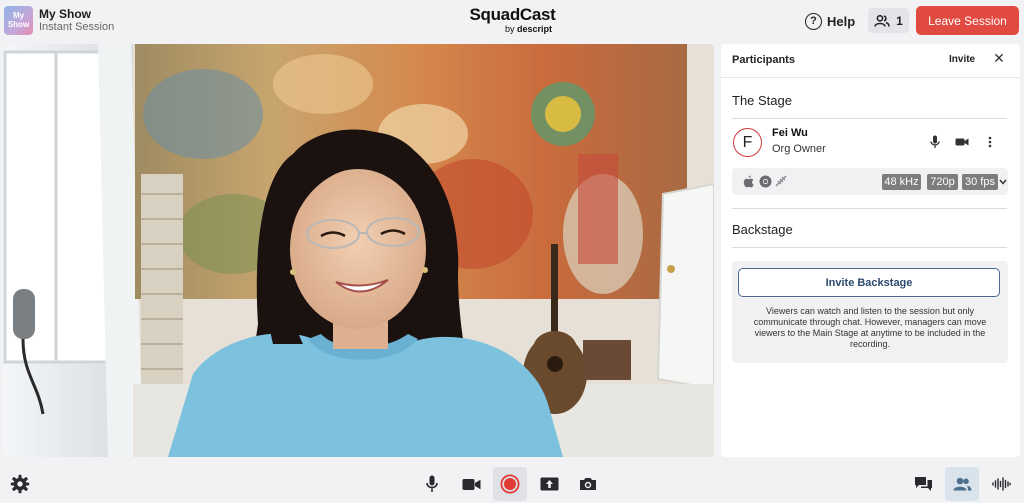 The height and width of the screenshot is (503, 1024). I want to click on logo-by-text: by, so click(509, 29).